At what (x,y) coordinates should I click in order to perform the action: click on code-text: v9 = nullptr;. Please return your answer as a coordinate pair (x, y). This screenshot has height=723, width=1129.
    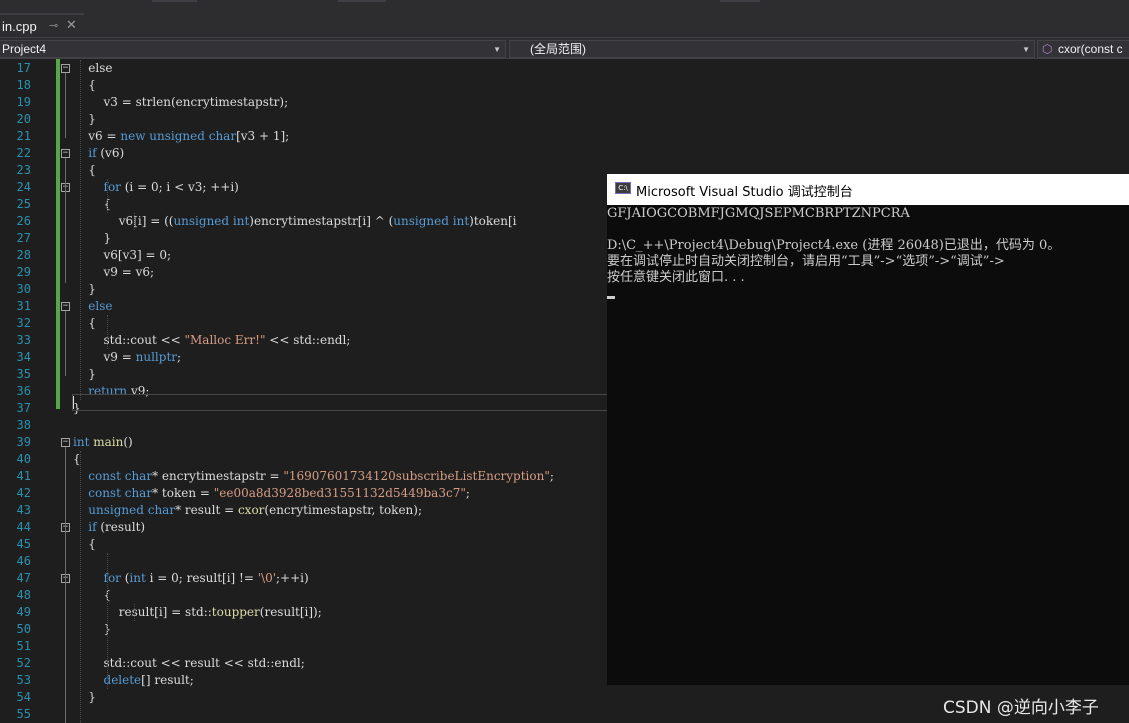
    Looking at the image, I should click on (127, 357).